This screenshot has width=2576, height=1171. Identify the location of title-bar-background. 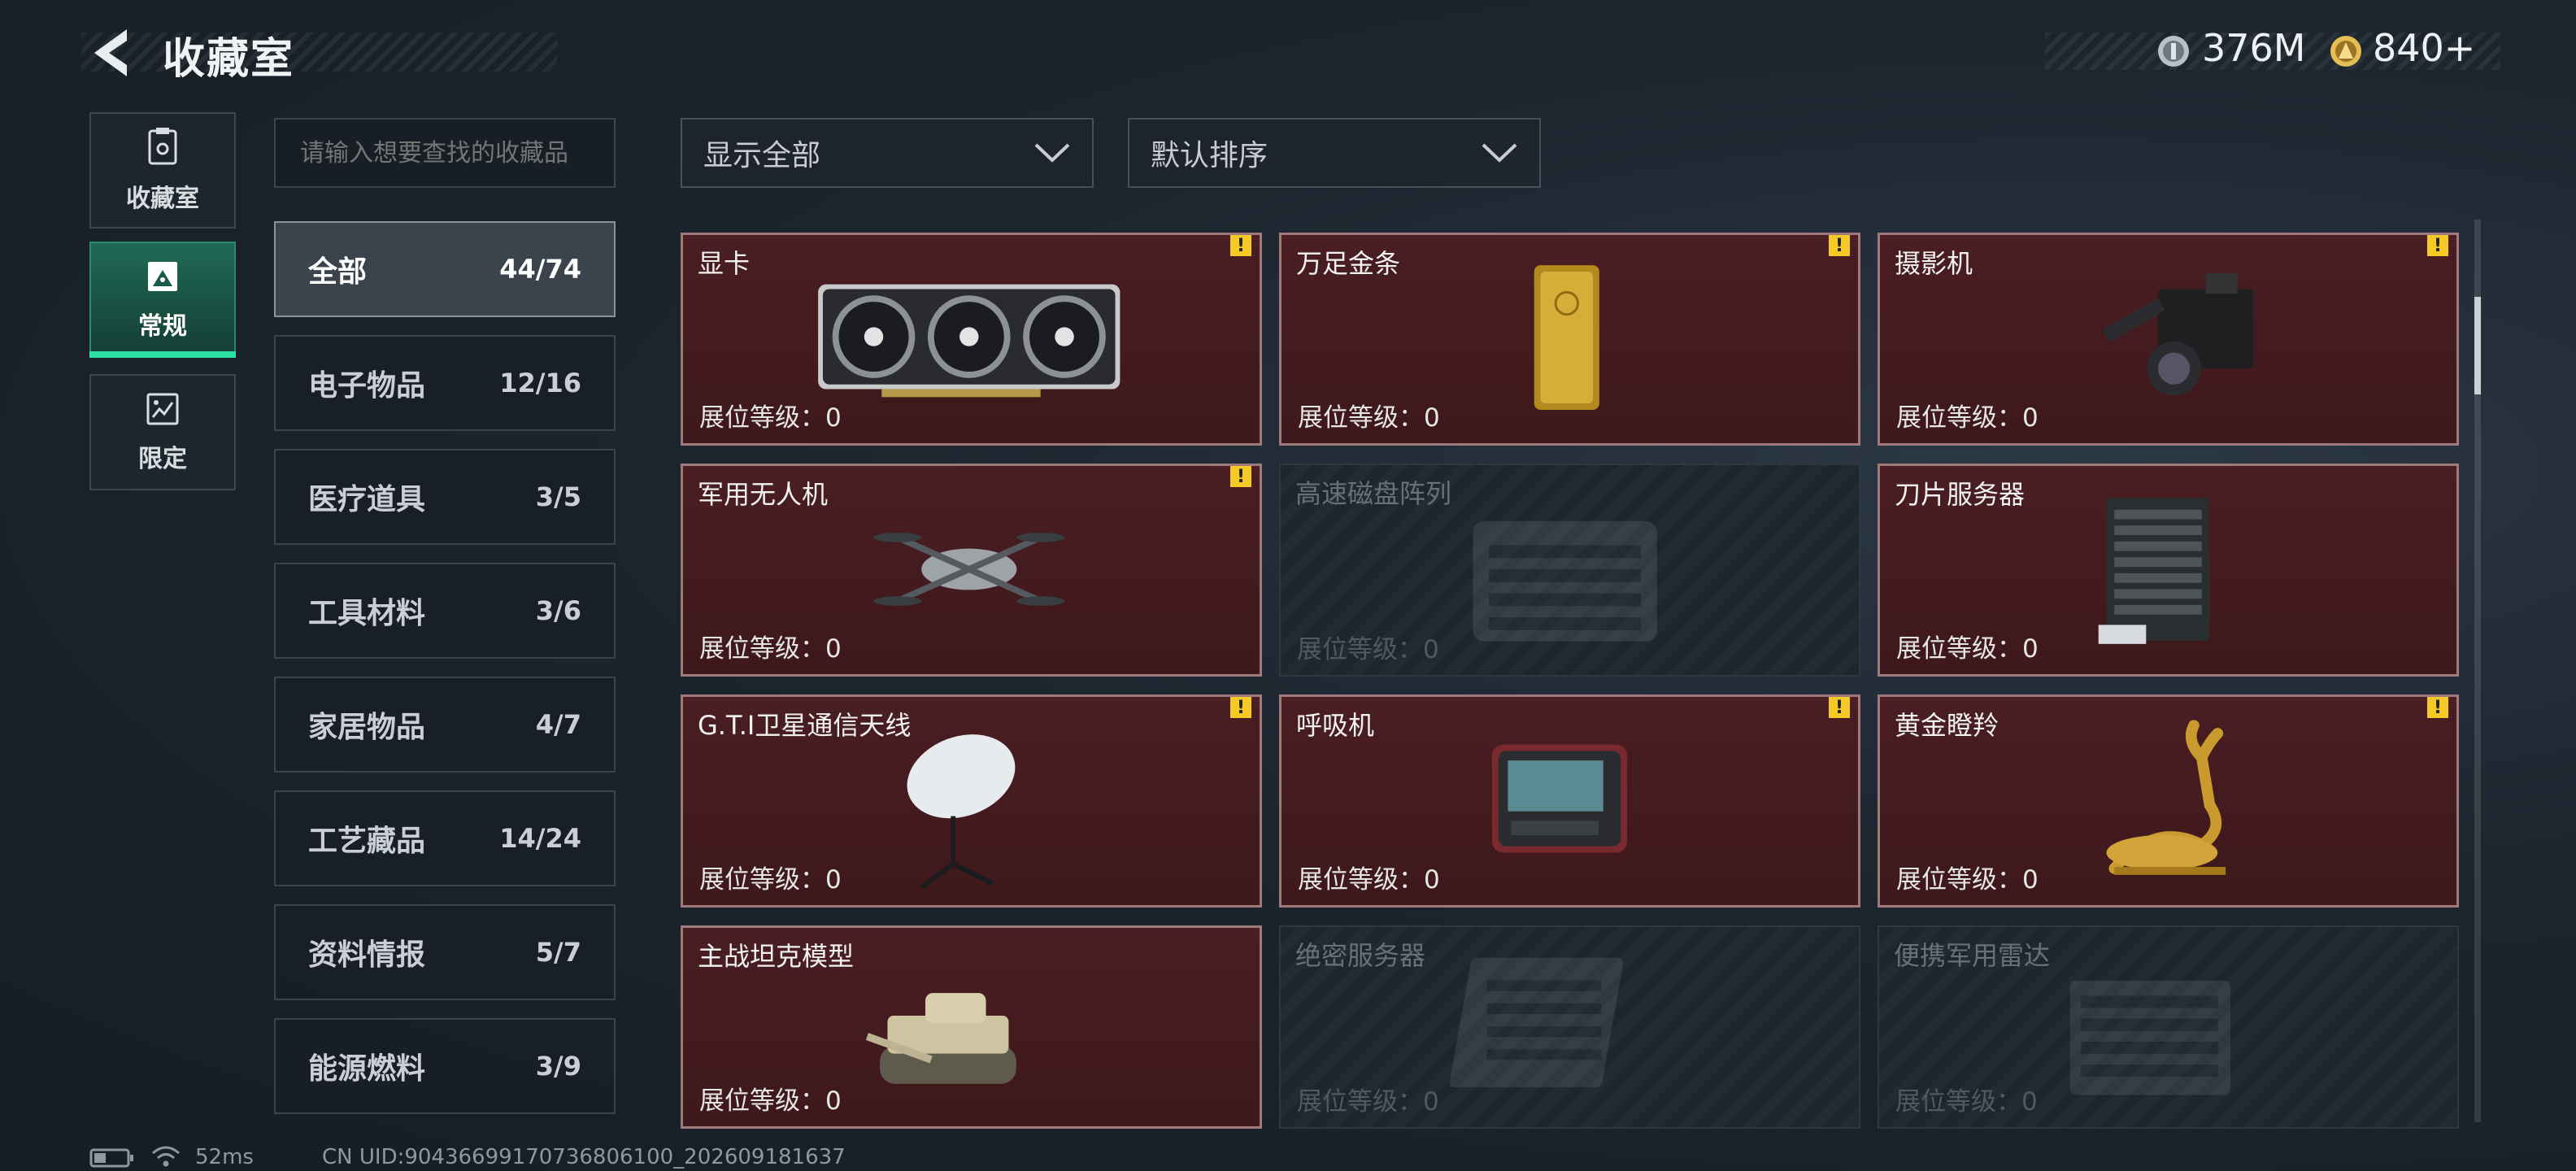
(319, 52).